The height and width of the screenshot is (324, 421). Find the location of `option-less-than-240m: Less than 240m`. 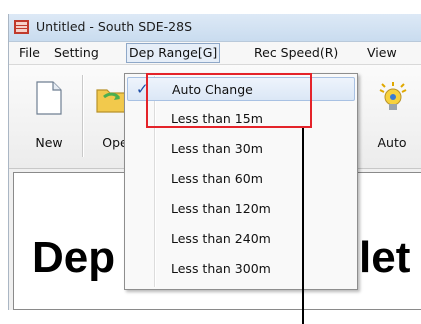

option-less-than-240m: Less than 240m is located at coordinates (241, 239).